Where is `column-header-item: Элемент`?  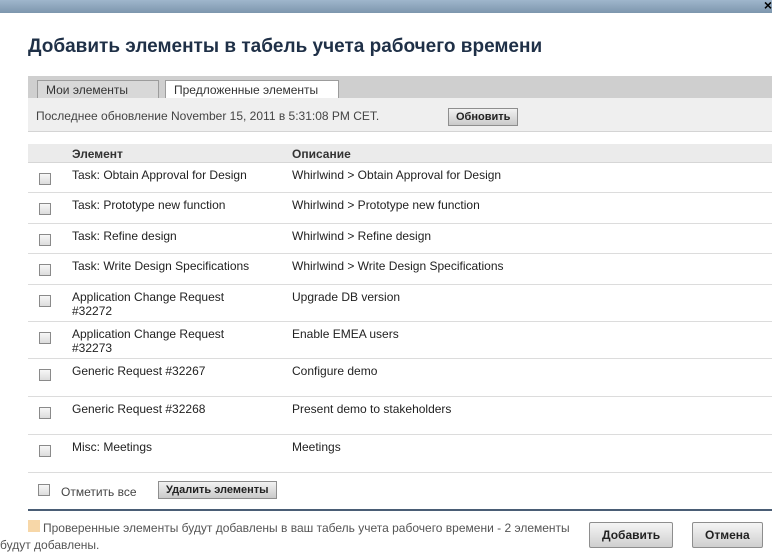 column-header-item: Элемент is located at coordinates (97, 154).